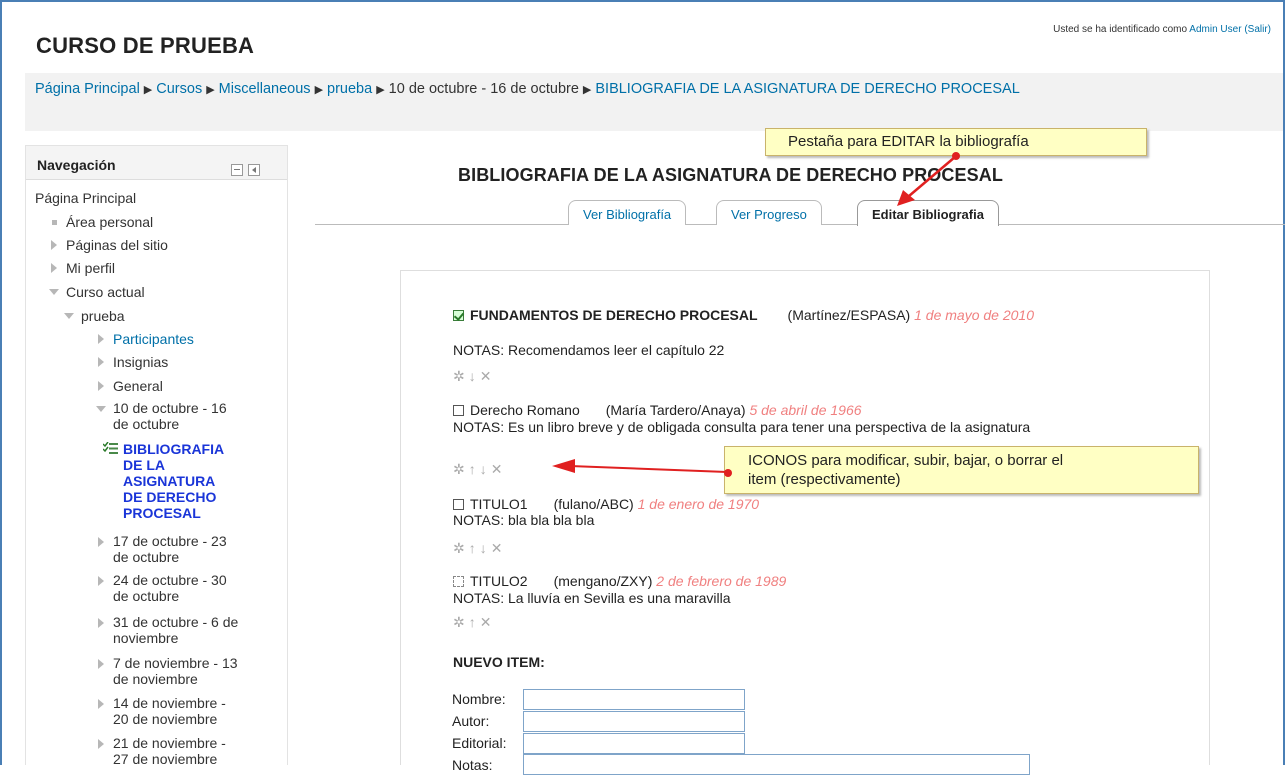  What do you see at coordinates (563, 466) in the screenshot?
I see `icons-arrow-head` at bounding box center [563, 466].